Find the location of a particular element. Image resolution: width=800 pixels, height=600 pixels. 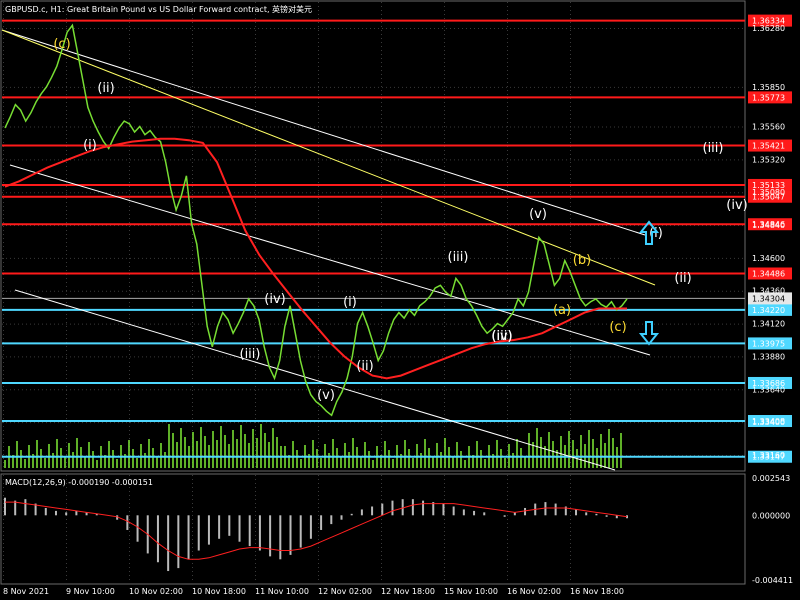

price-tick-label: 1.33640 is located at coordinates (768, 389).